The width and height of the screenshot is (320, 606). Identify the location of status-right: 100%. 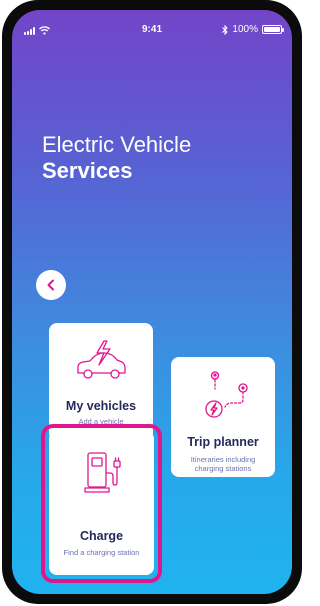
(253, 29).